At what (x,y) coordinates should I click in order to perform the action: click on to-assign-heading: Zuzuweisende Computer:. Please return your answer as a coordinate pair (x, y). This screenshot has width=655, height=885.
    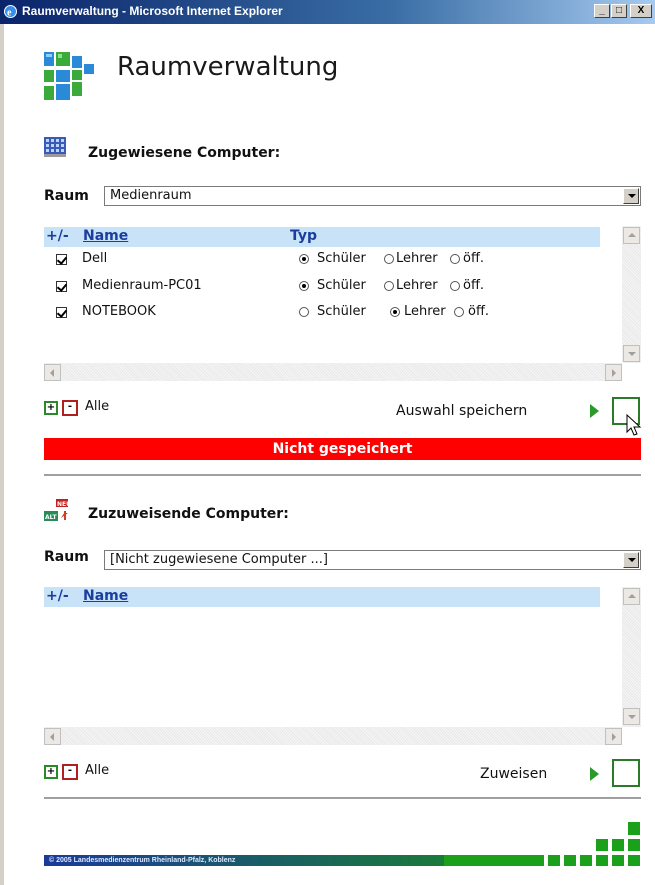
    Looking at the image, I should click on (188, 514).